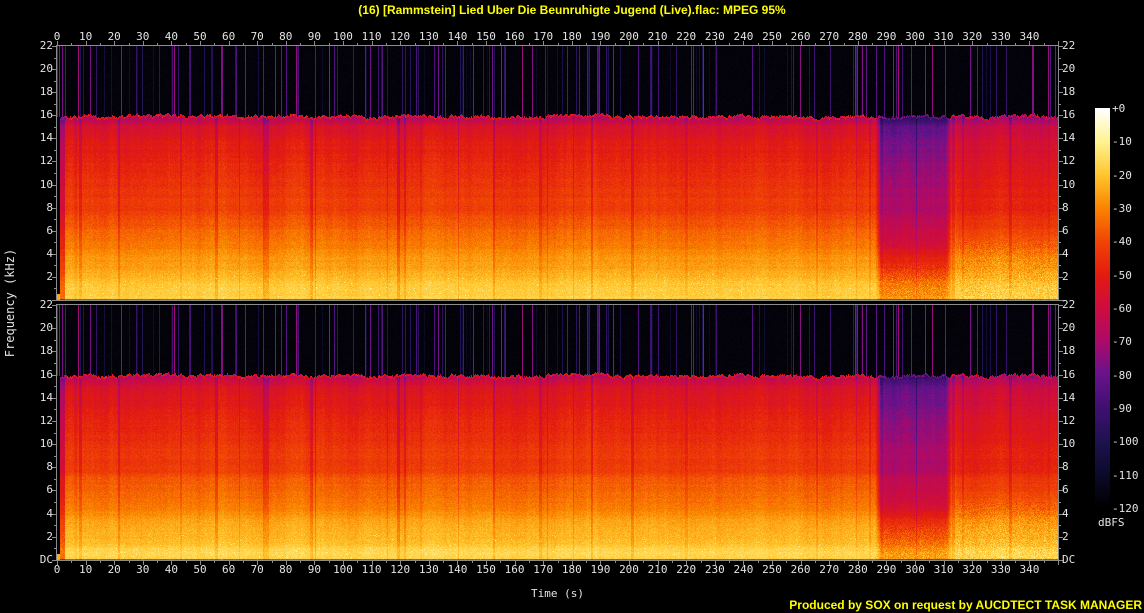 This screenshot has width=1144, height=613. Describe the element at coordinates (1102, 308) in the screenshot. I see `dbfs-colorbar` at that location.